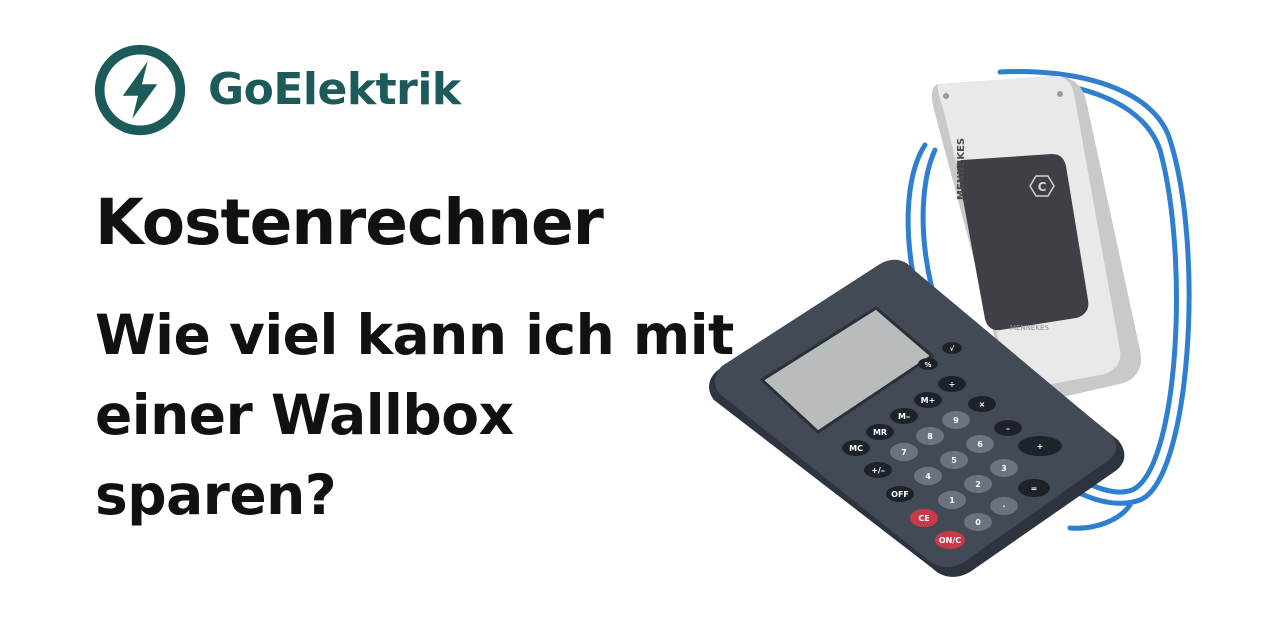 The width and height of the screenshot is (1280, 640). What do you see at coordinates (904, 452) in the screenshot?
I see `calc-key: 7` at bounding box center [904, 452].